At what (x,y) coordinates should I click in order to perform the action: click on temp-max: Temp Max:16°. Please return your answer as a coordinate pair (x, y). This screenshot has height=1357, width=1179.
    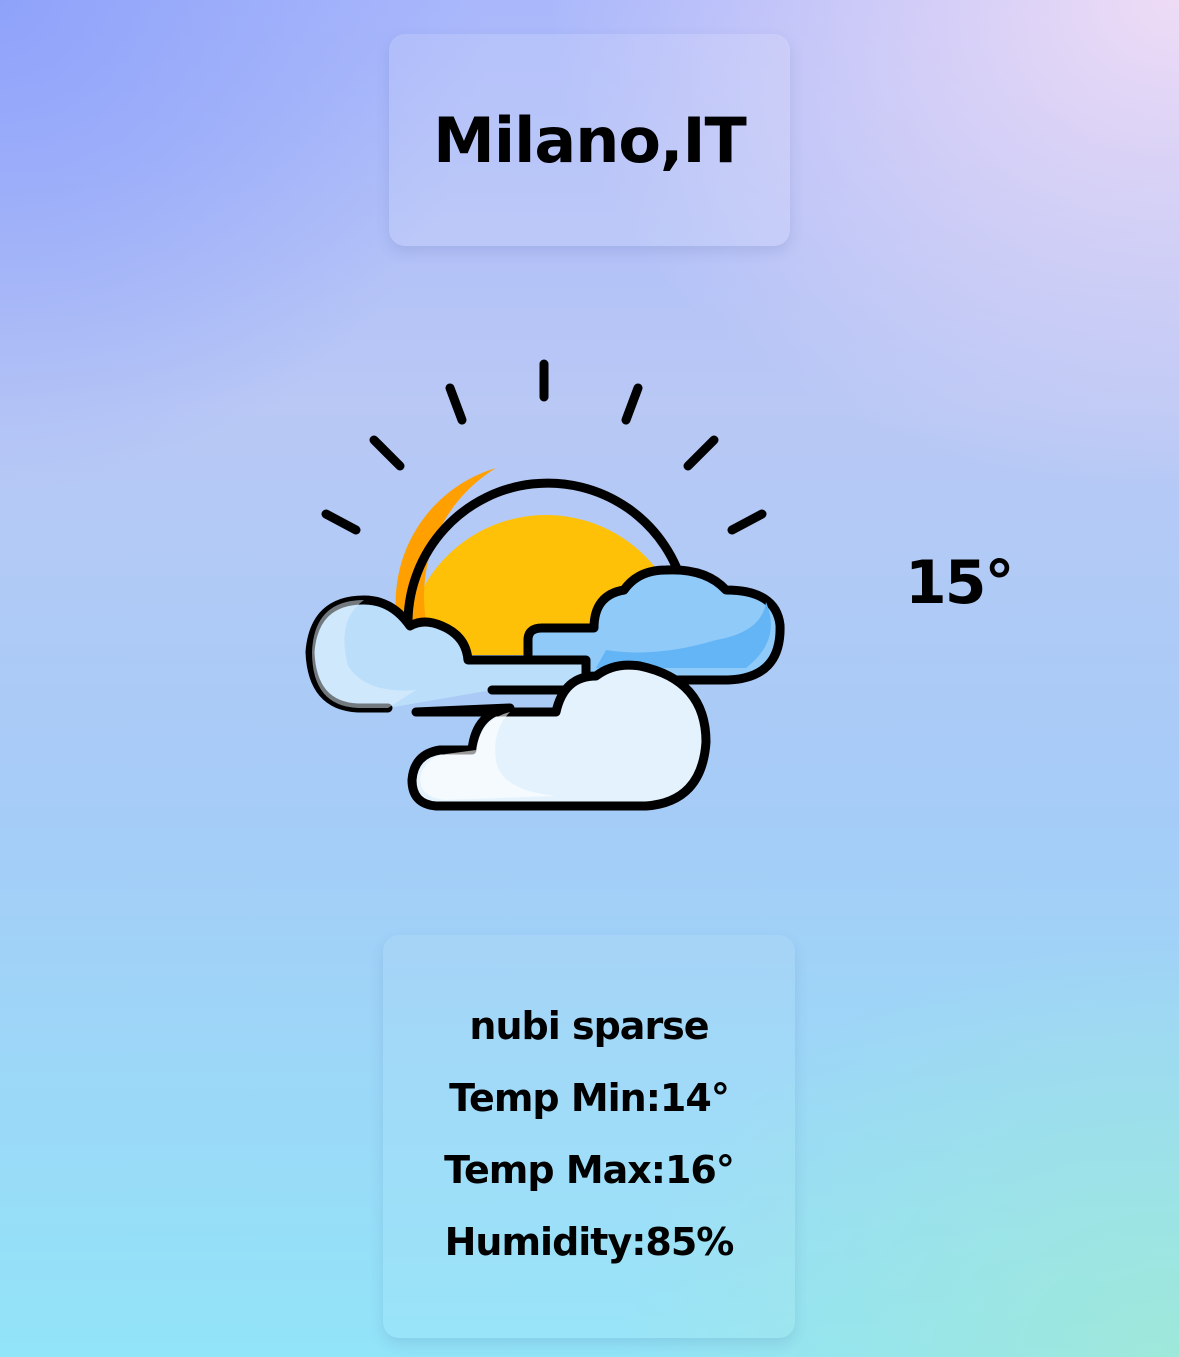
    Looking at the image, I should click on (589, 1170).